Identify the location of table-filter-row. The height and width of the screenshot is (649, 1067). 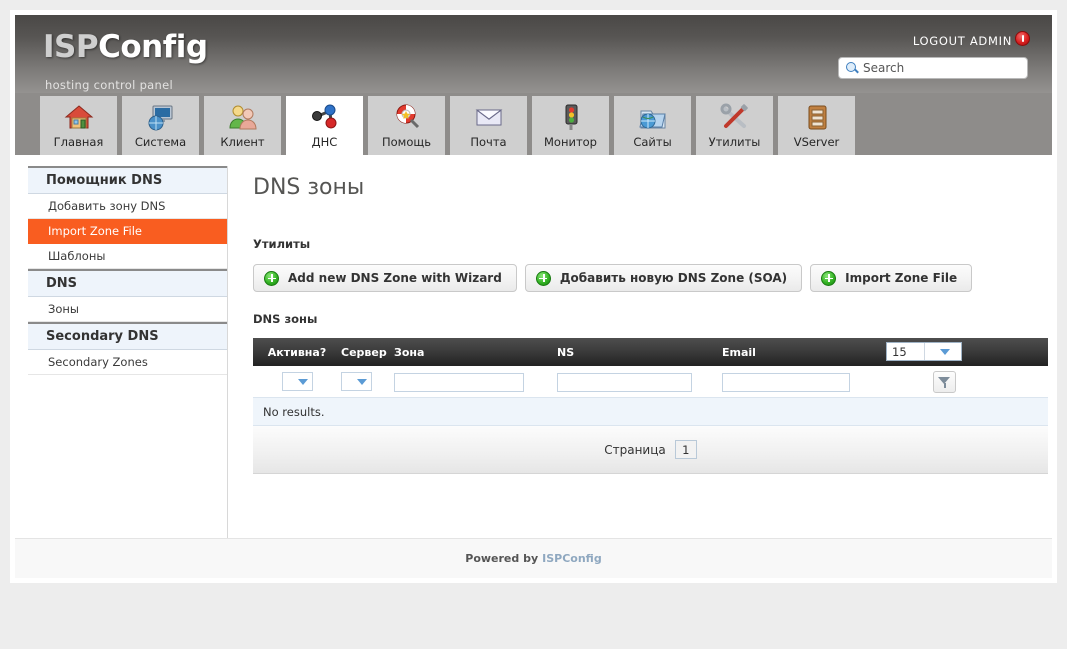
(650, 382).